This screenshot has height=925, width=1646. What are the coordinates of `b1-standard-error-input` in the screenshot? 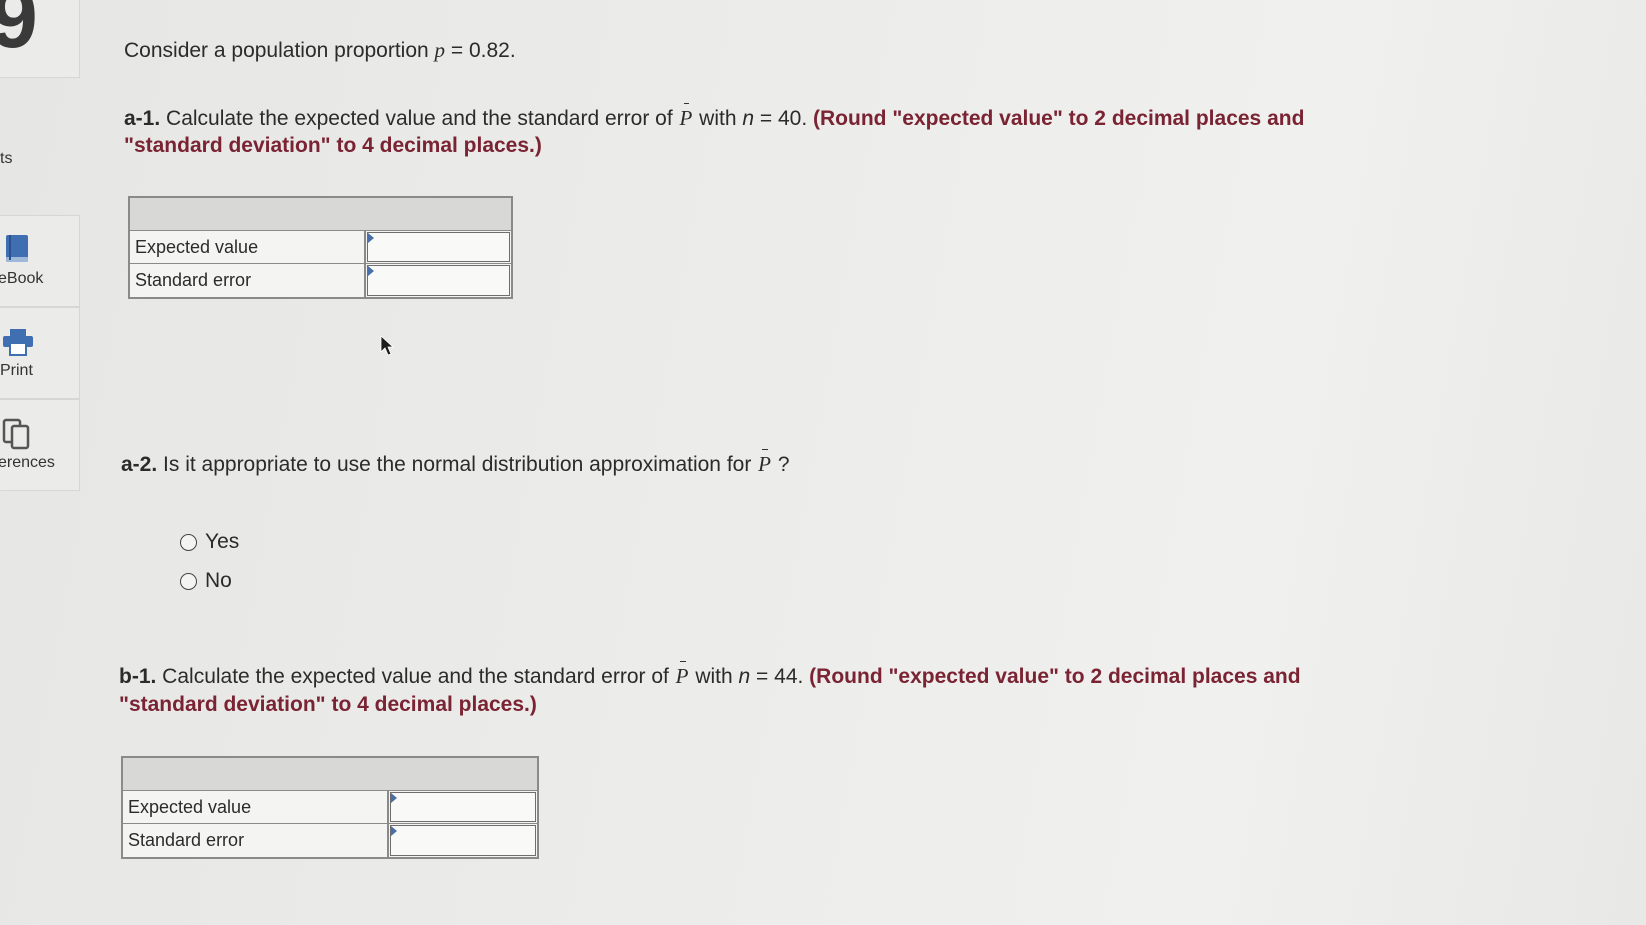 It's located at (463, 840).